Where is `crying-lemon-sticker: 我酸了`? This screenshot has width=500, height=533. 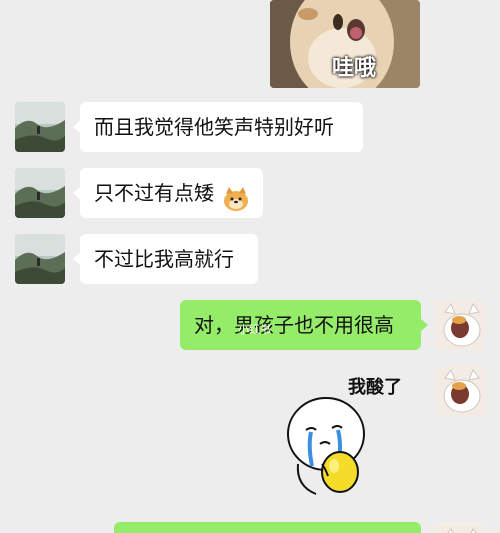 crying-lemon-sticker: 我酸了 is located at coordinates (353, 435).